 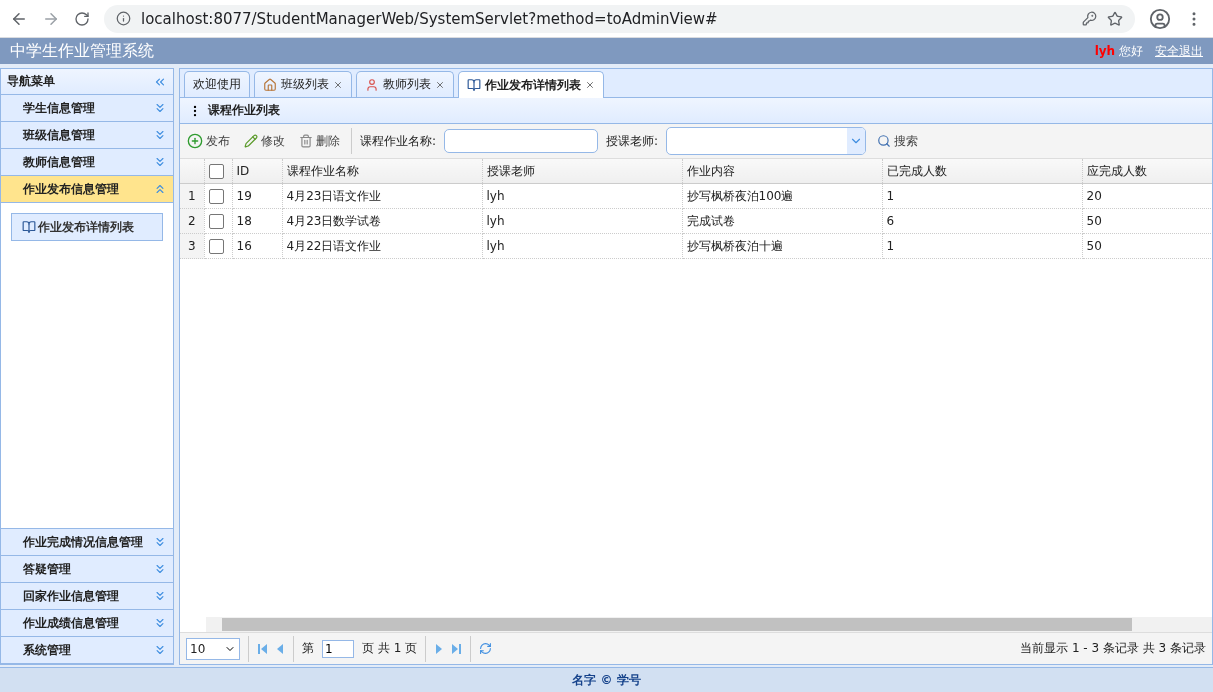 I want to click on page-count: 页 共 1 页, so click(x=390, y=648).